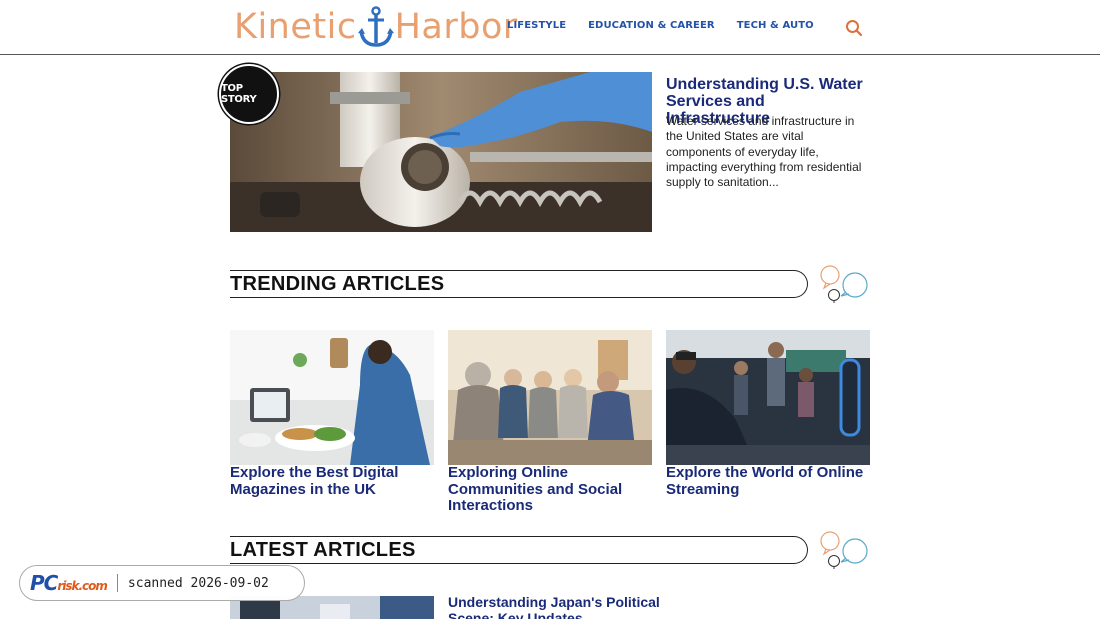 This screenshot has width=1100, height=619. I want to click on anchor-icon, so click(375, 26).